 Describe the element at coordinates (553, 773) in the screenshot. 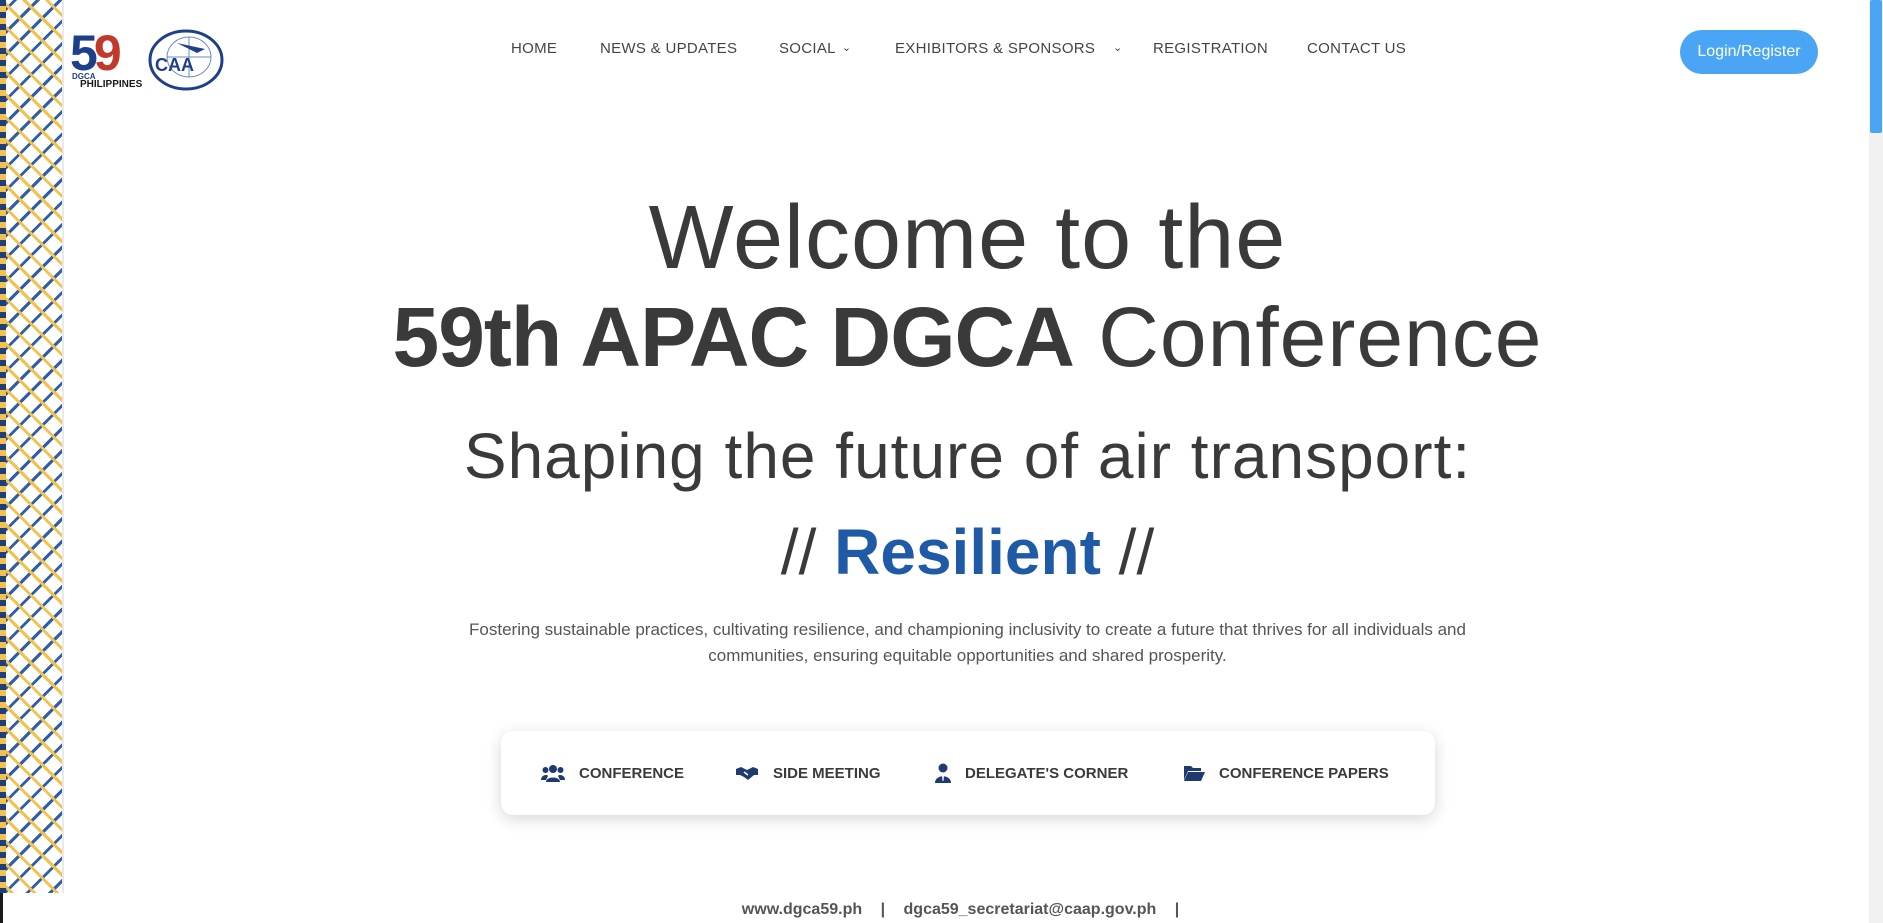

I see `users-icon` at that location.